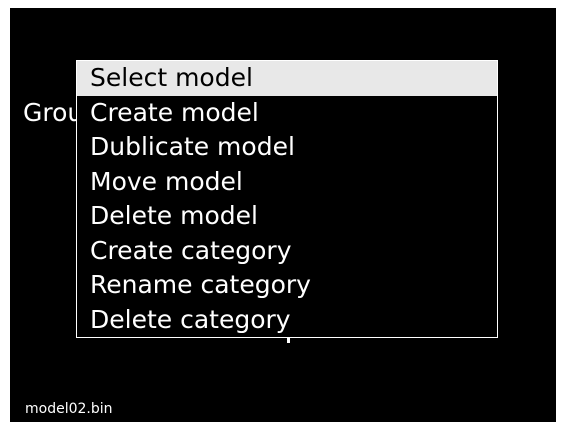  I want to click on menu-item-select-model: Select model, so click(287, 78).